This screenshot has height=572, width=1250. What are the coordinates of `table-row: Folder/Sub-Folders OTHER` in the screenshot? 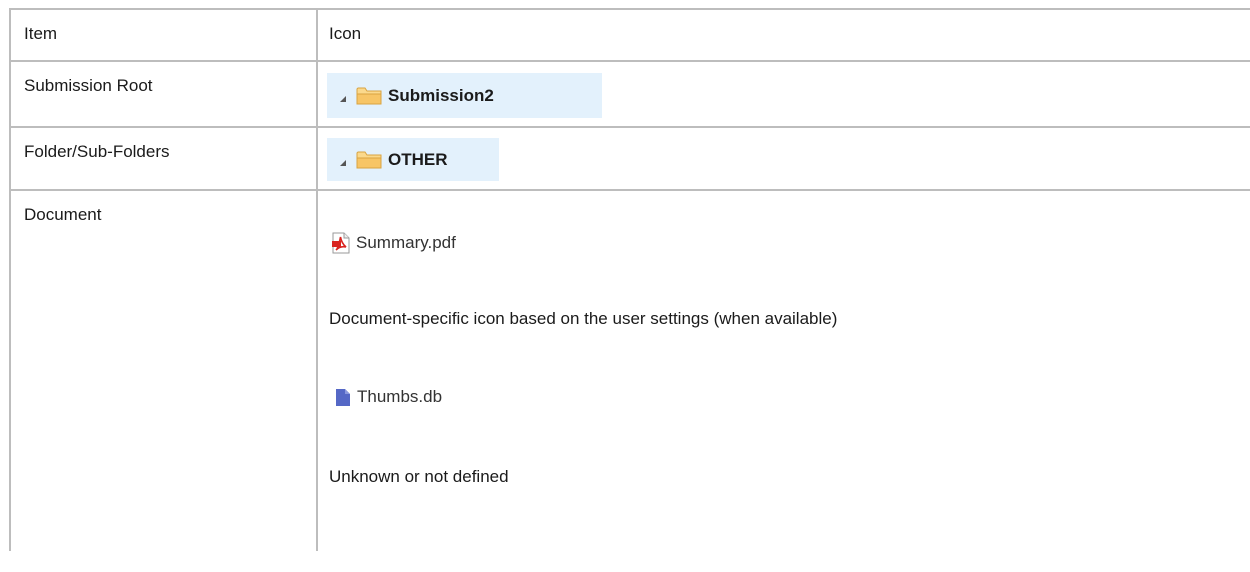 It's located at (630, 159).